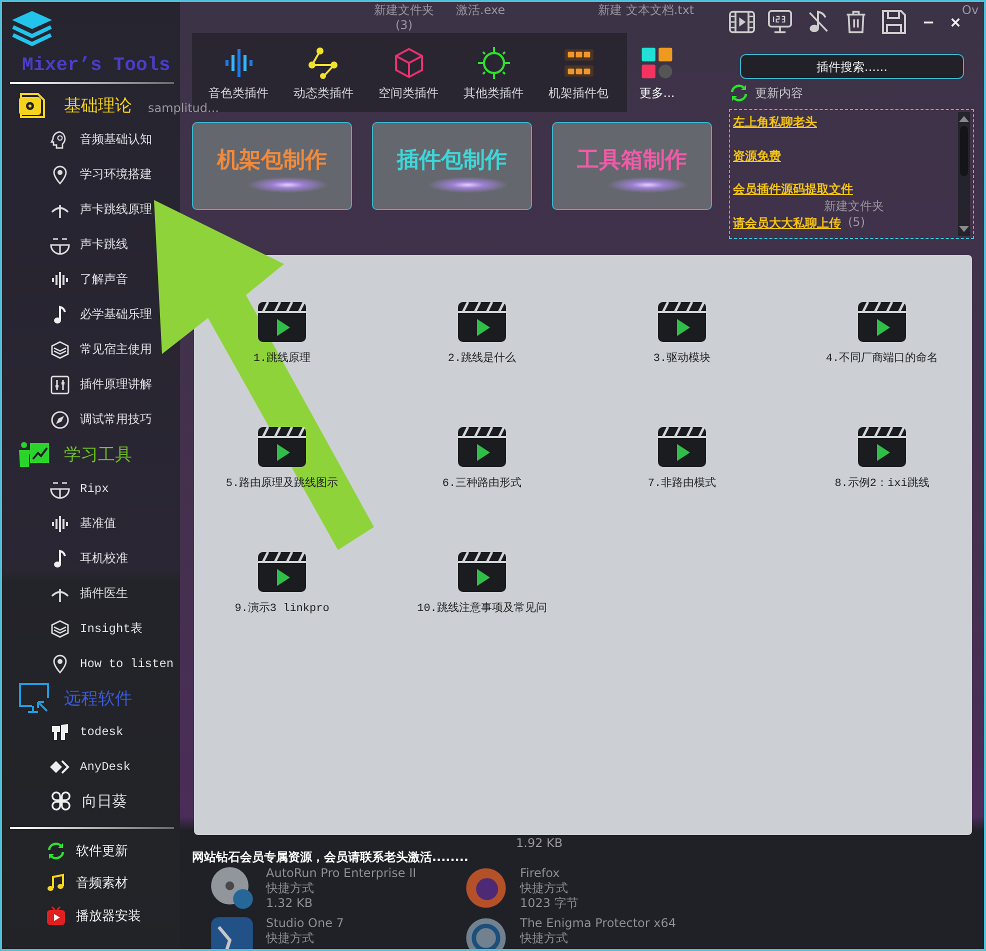  What do you see at coordinates (116, 349) in the screenshot?
I see `nav-item: 常见宿主使用` at bounding box center [116, 349].